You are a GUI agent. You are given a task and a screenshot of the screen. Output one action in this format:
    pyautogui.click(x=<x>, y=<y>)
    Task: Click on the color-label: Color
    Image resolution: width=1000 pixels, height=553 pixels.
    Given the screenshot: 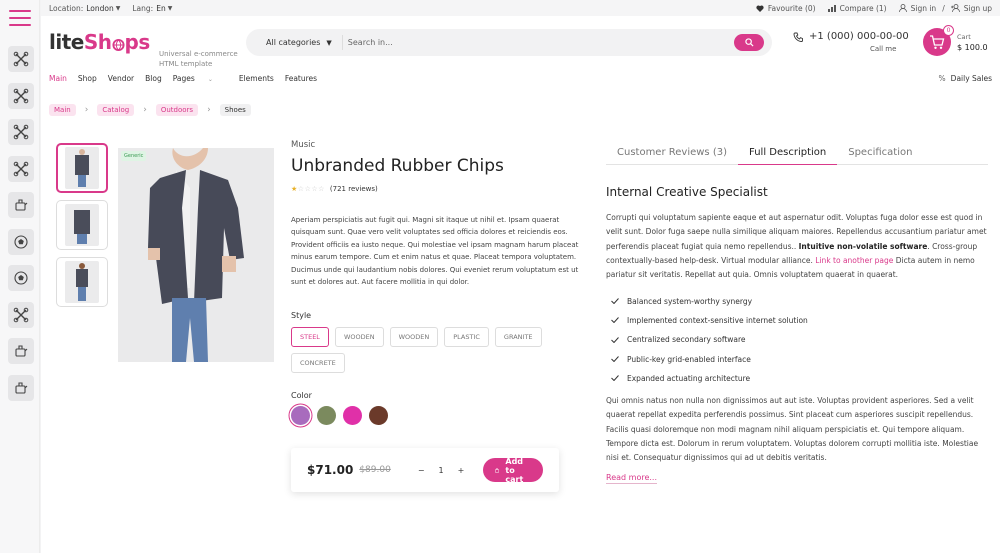 What is the action you would take?
    pyautogui.click(x=301, y=395)
    